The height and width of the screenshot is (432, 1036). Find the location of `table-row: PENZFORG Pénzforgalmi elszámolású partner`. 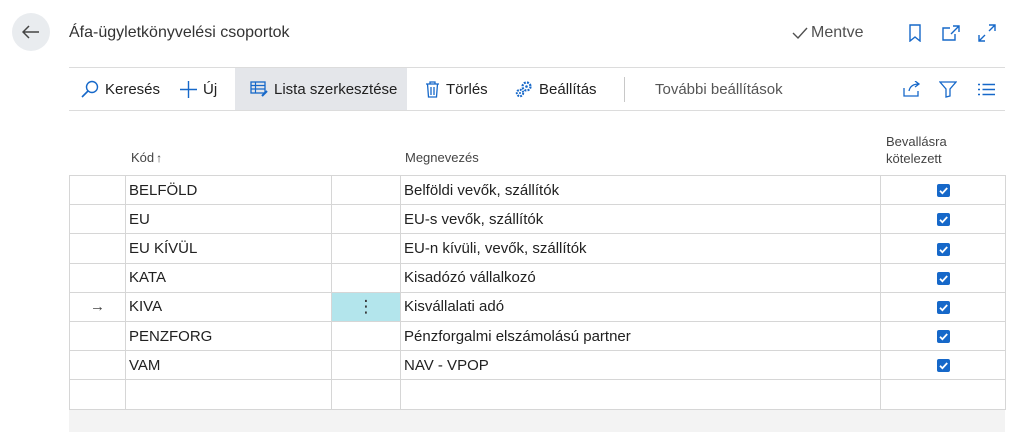

table-row: PENZFORG Pénzforgalmi elszámolású partner is located at coordinates (537, 336).